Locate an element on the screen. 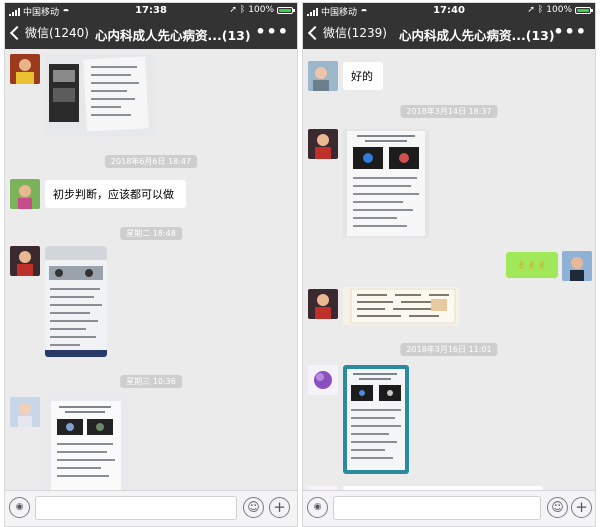 This screenshot has width=607, height=527. message-text: 初步判断，应该都可以做 is located at coordinates (113, 194).